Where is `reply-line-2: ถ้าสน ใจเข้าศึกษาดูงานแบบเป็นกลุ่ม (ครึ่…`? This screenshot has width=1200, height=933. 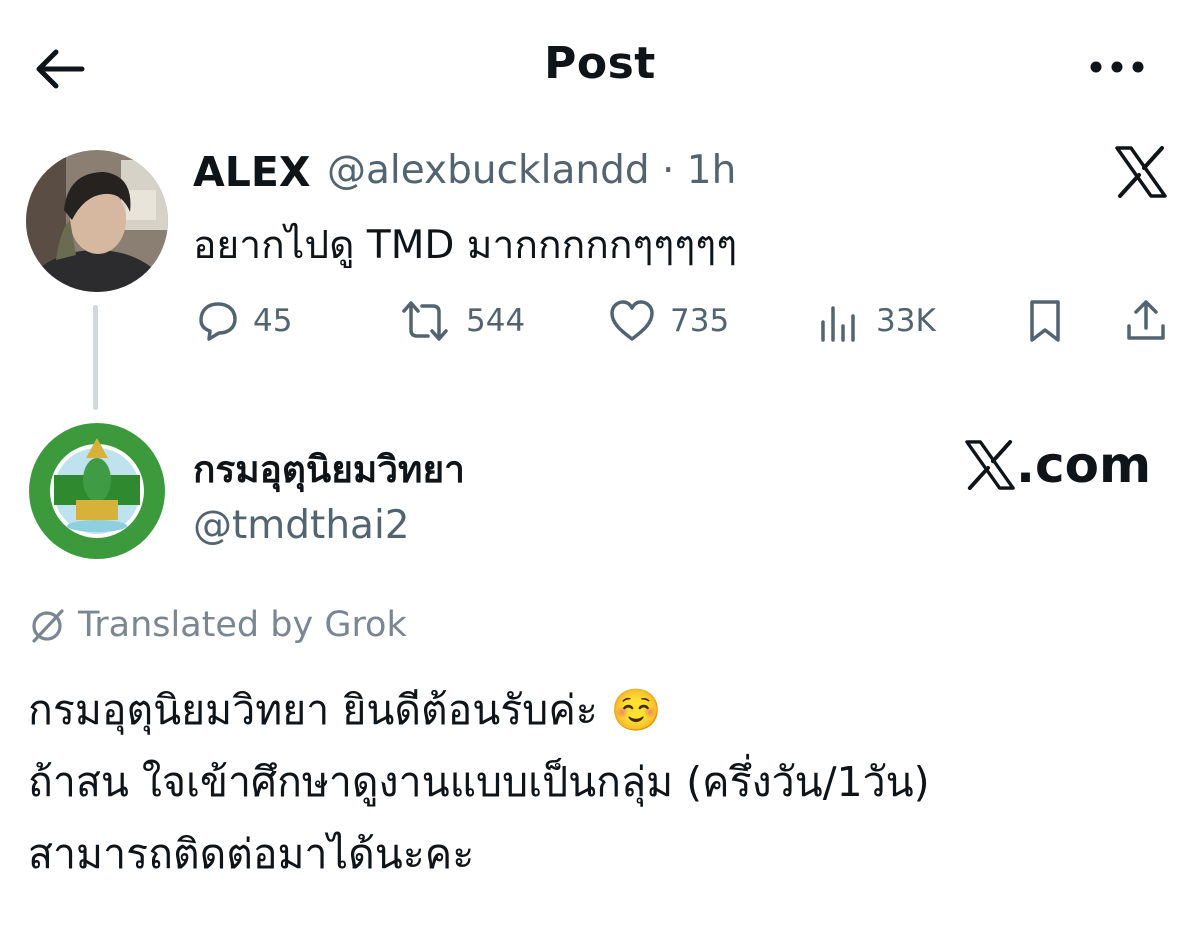
reply-line-2: ถ้าสน ใจเข้าศึกษาดูงานแบบเป็นกลุ่ม (ครึ่… is located at coordinates (479, 782).